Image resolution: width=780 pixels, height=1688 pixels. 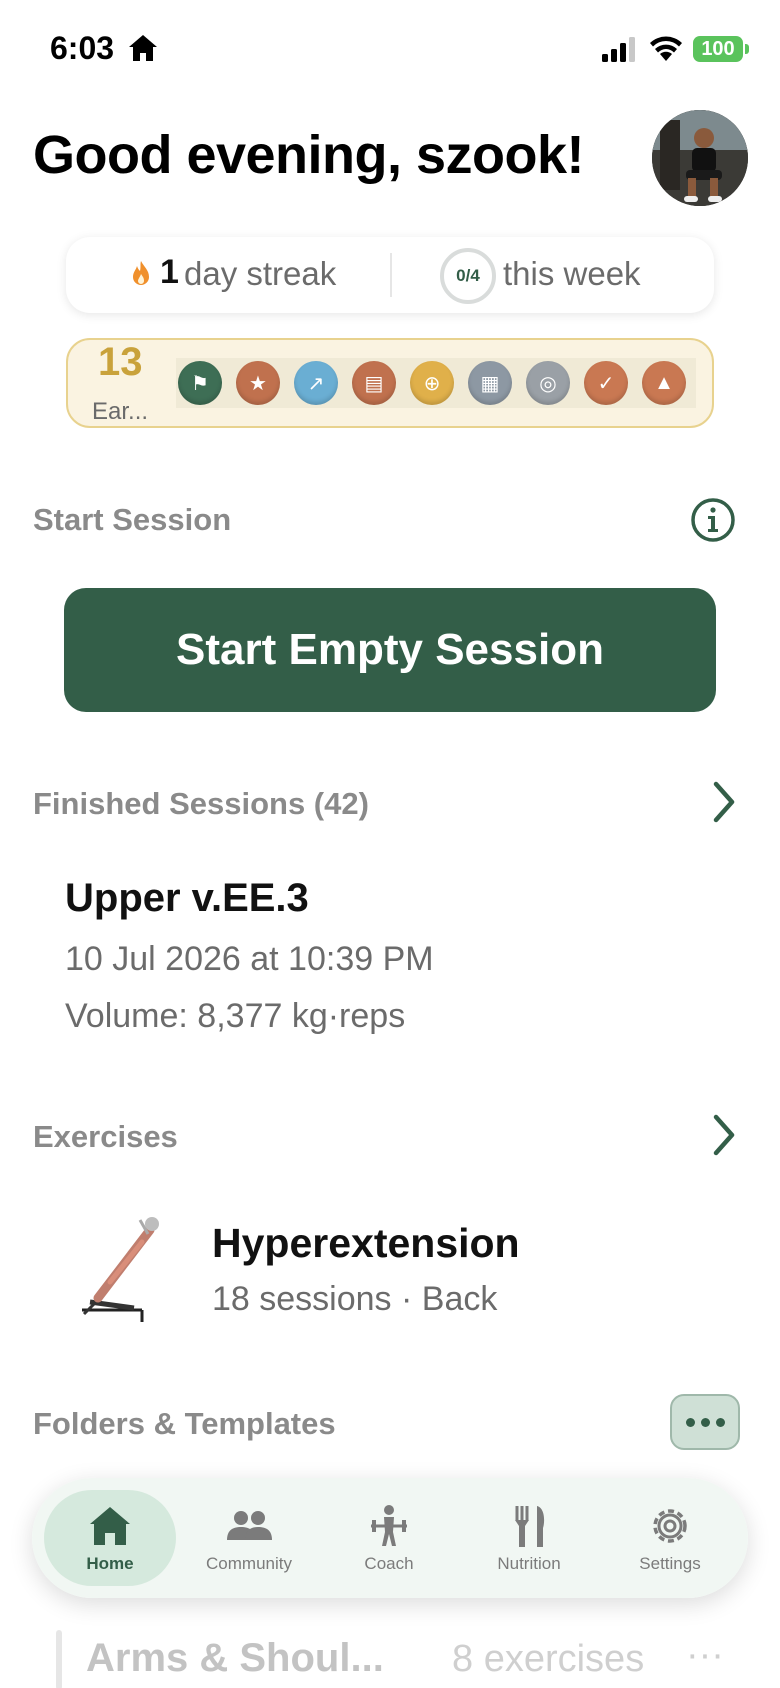 I want to click on session-date: 10 Jul 2026 at 10:39 PM, so click(x=249, y=959).